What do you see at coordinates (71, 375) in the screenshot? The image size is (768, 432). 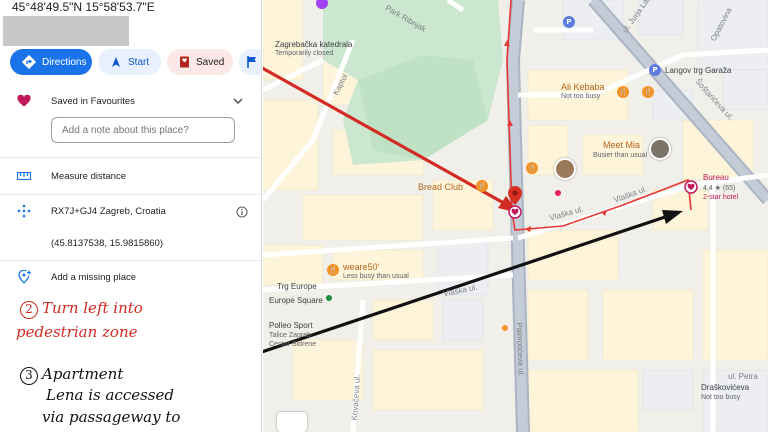 I see `handwritten-step-3-line-1: 3 Apartment` at bounding box center [71, 375].